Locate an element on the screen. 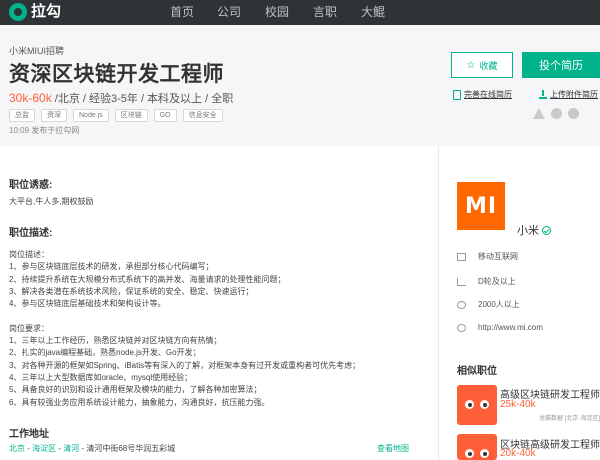  address-district: 海淀区 is located at coordinates (44, 448).